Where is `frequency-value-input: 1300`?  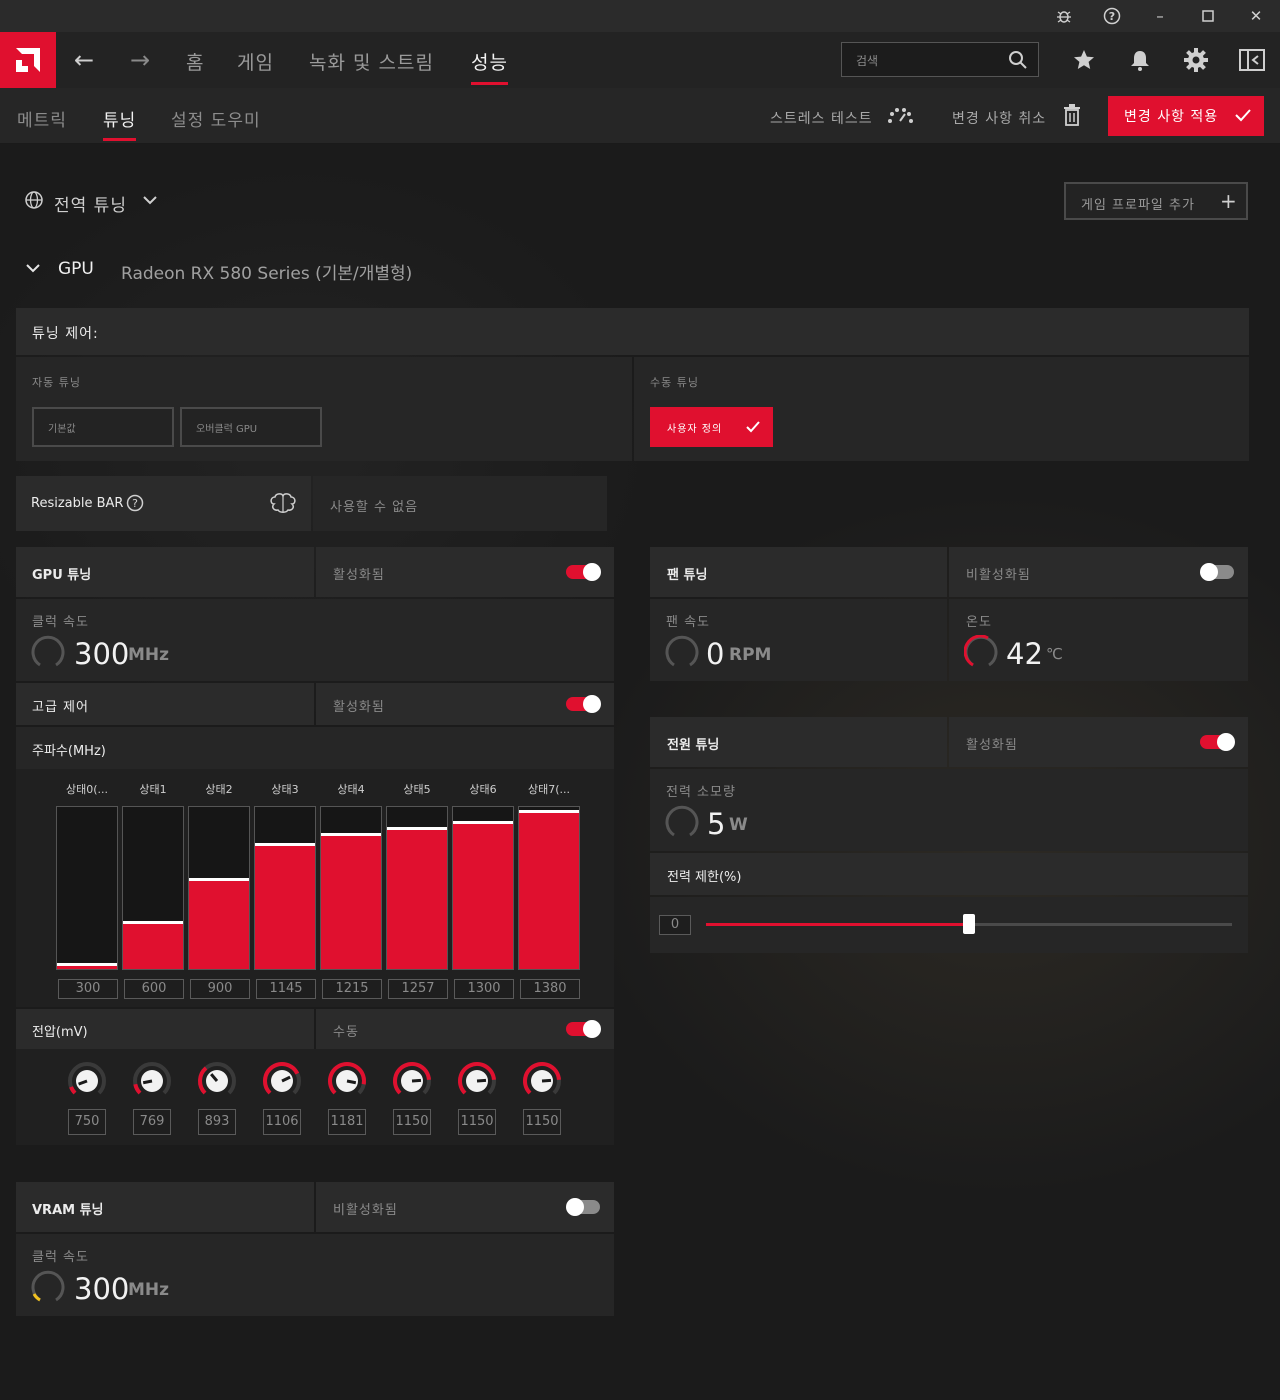
frequency-value-input: 1300 is located at coordinates (484, 989).